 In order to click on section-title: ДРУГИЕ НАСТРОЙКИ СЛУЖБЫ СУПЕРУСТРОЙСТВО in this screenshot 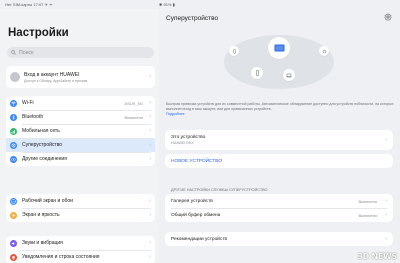, I will do `click(219, 190)`.